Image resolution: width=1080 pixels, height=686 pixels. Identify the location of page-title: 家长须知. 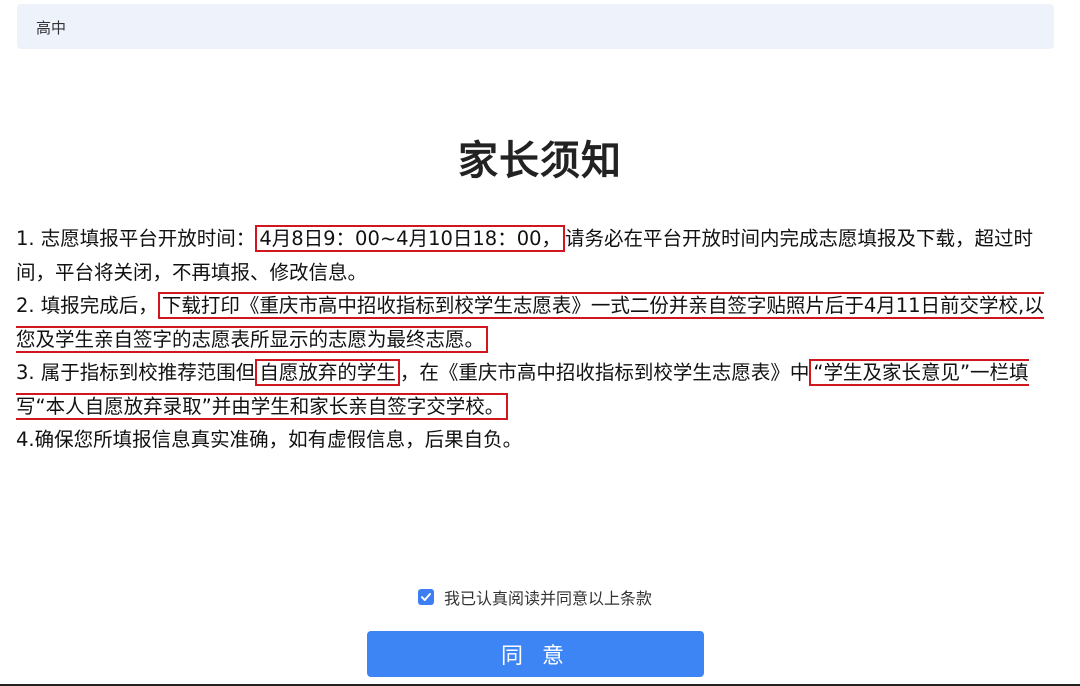
(540, 161).